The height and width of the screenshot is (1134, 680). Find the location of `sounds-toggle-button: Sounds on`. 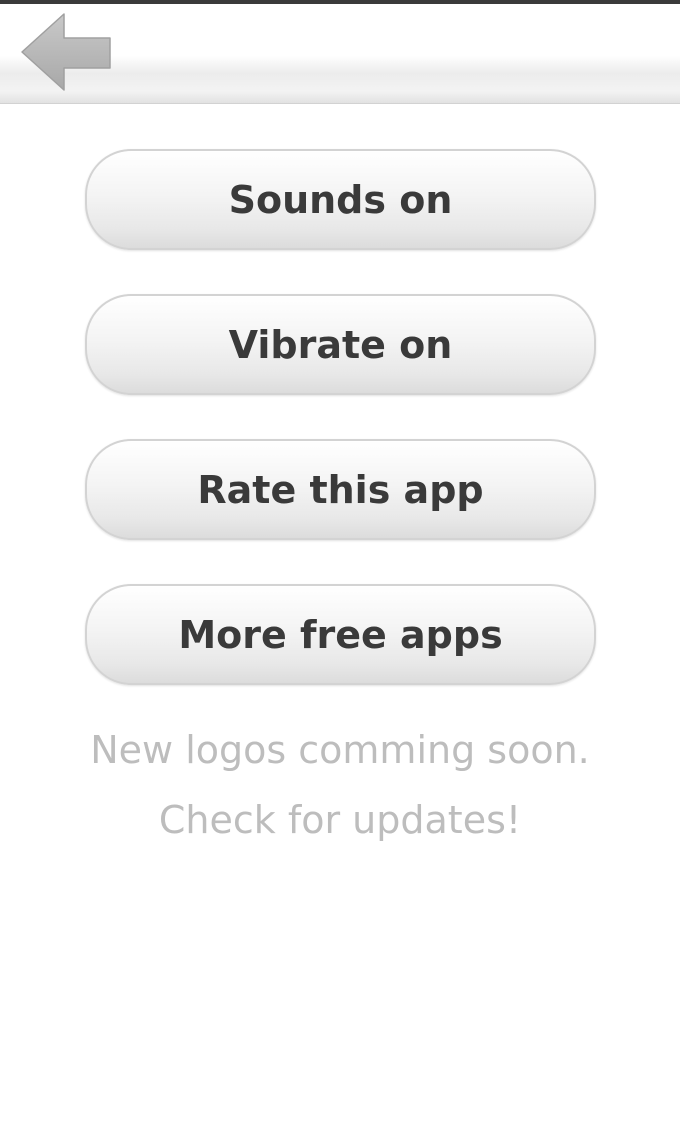

sounds-toggle-button: Sounds on is located at coordinates (340, 199).